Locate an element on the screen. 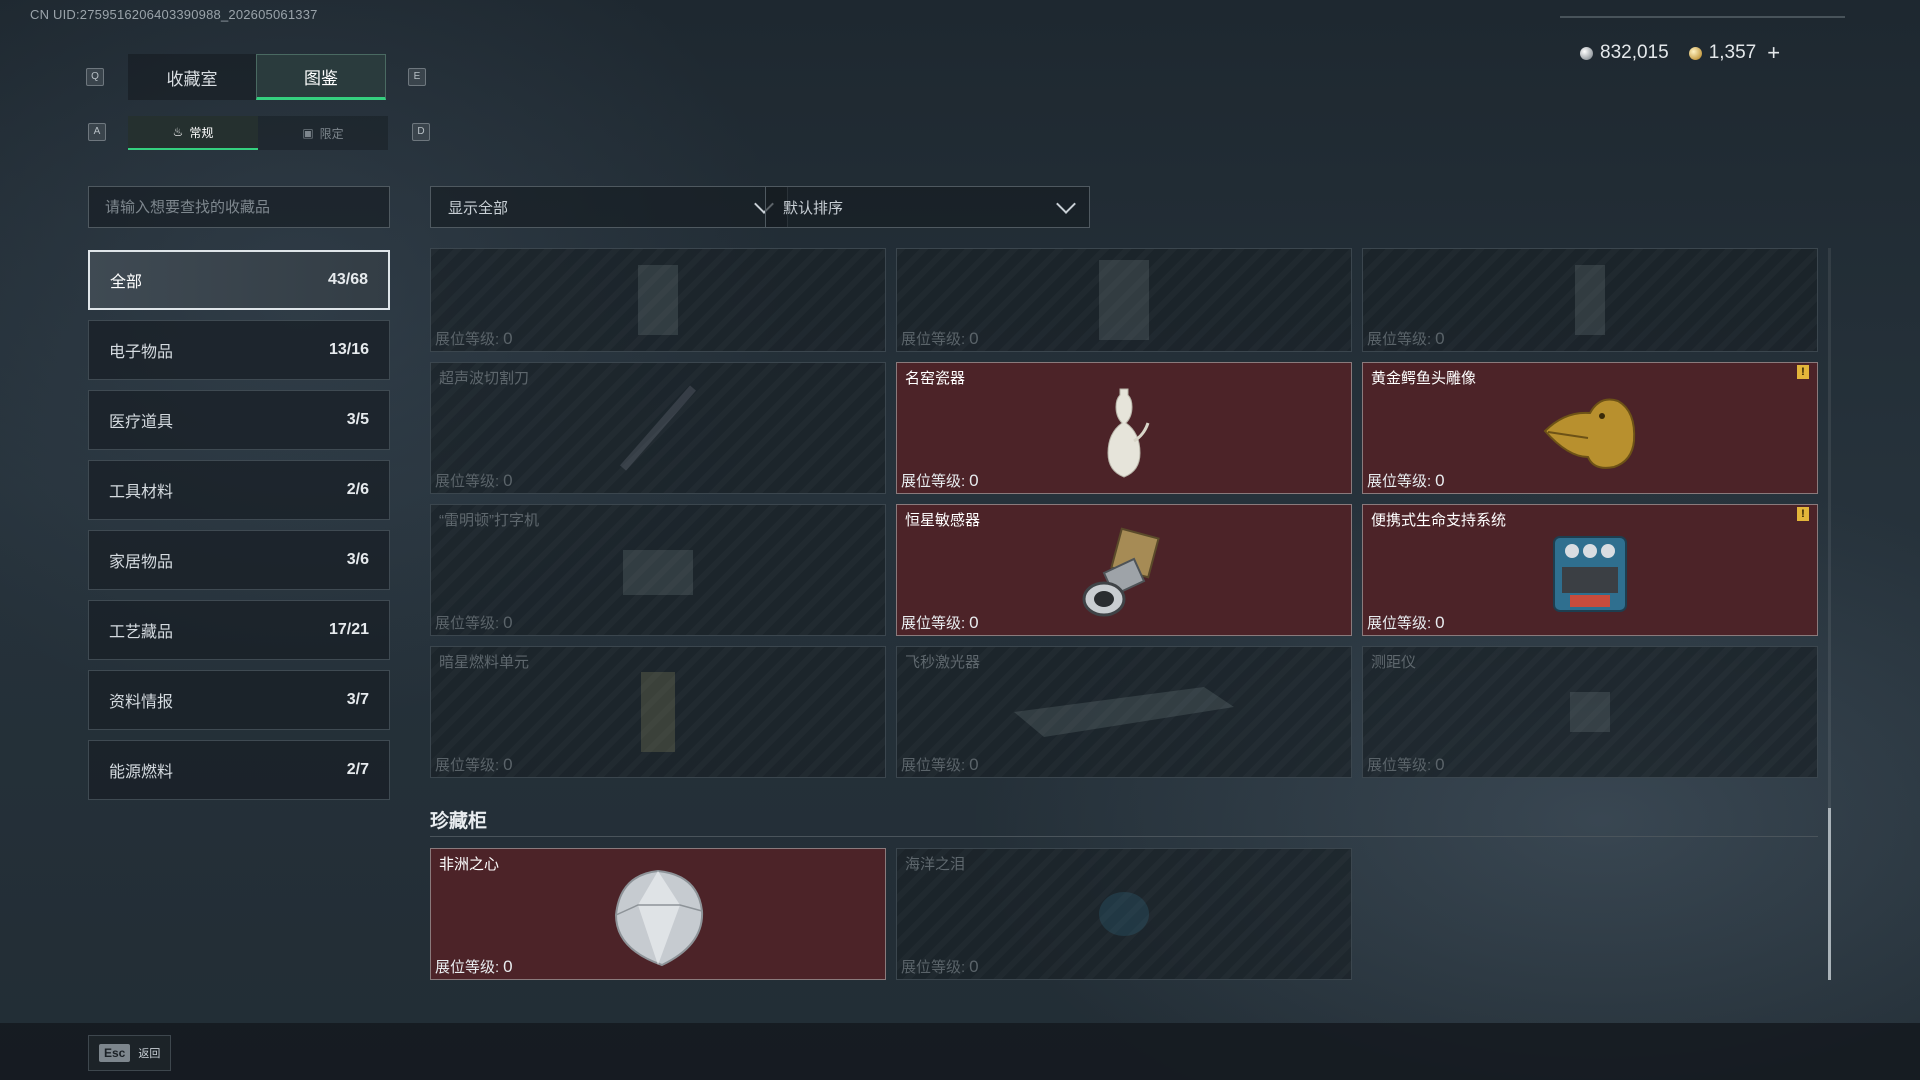 This screenshot has height=1080, width=1920. limited-icon: ▣ is located at coordinates (308, 133).